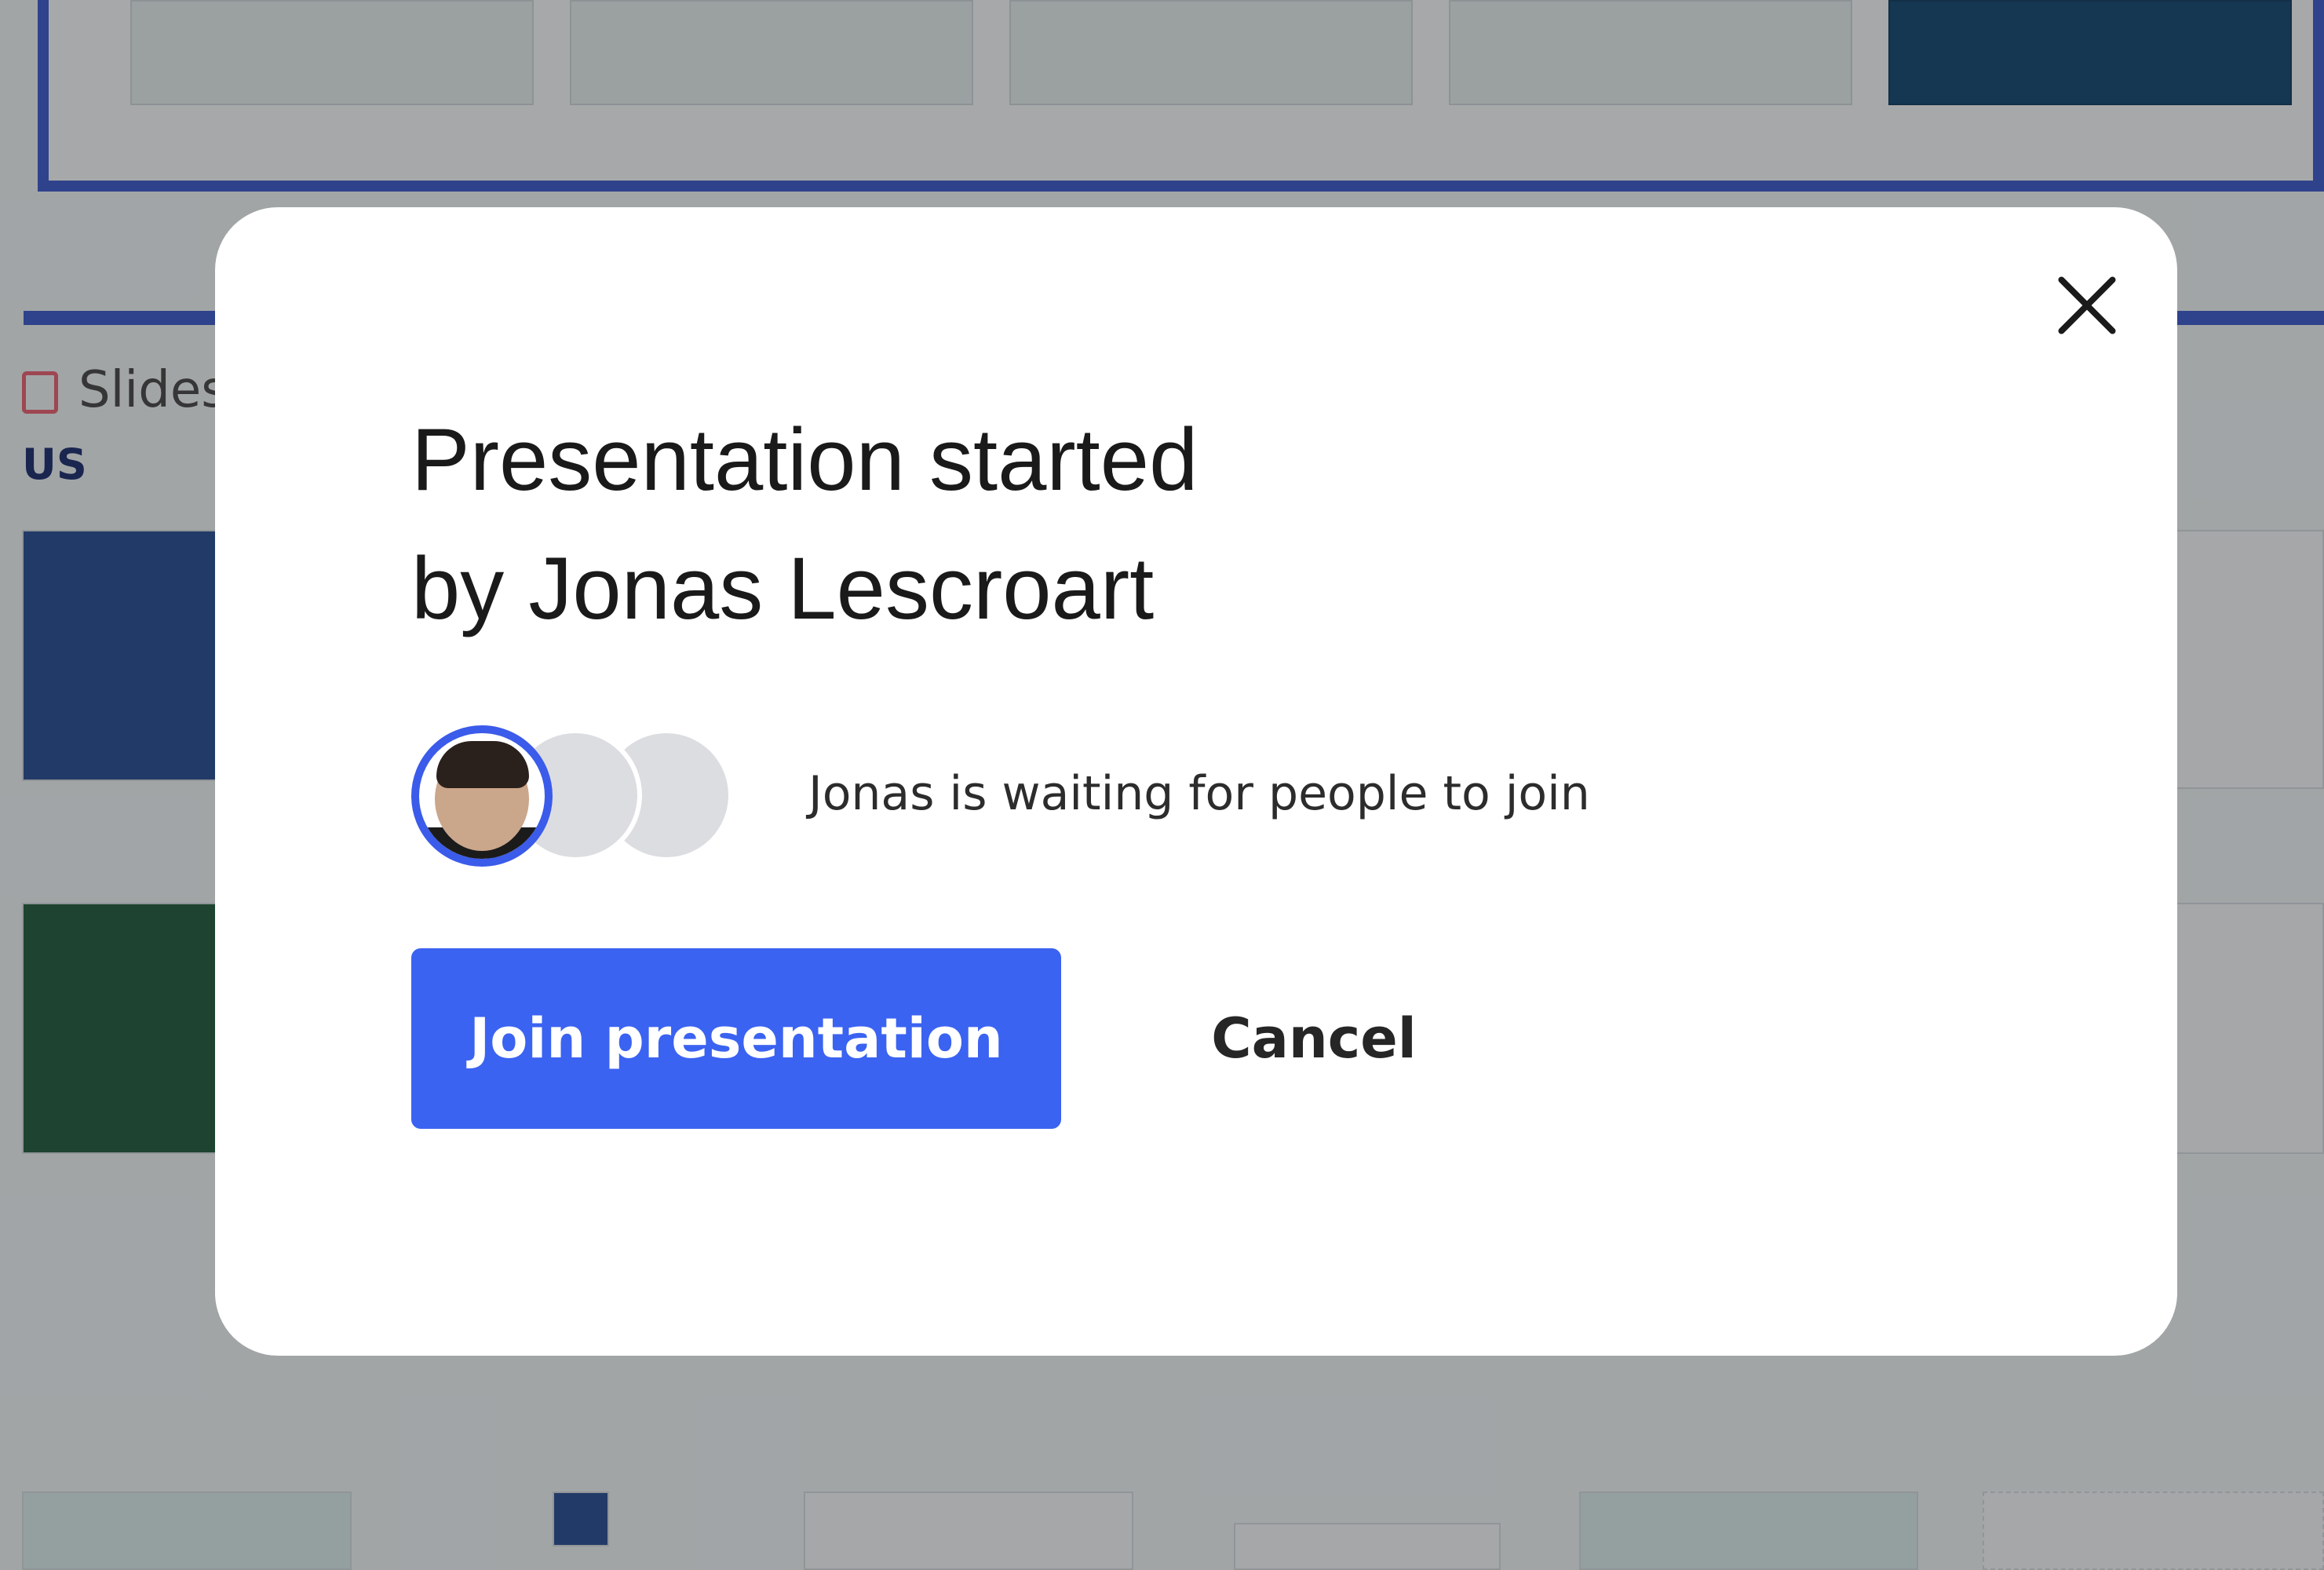  I want to click on participant-avatars, so click(584, 796).